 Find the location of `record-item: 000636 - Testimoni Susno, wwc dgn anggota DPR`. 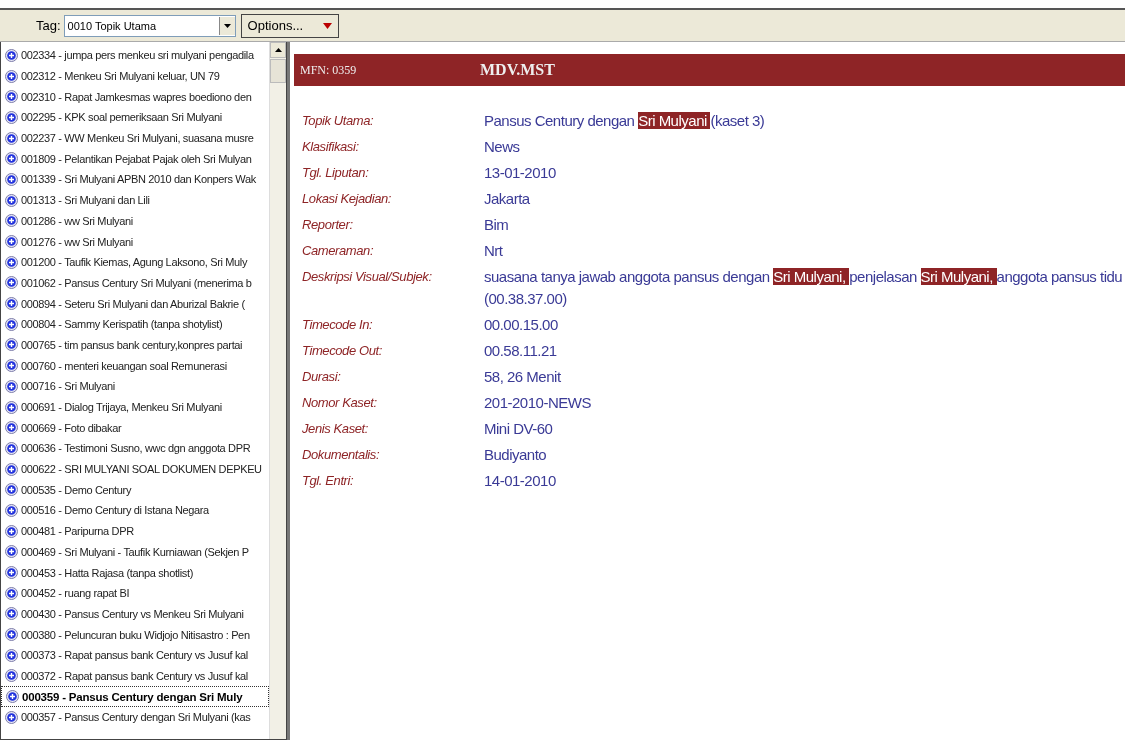

record-item: 000636 - Testimoni Susno, wwc dgn anggota DPR is located at coordinates (135, 448).